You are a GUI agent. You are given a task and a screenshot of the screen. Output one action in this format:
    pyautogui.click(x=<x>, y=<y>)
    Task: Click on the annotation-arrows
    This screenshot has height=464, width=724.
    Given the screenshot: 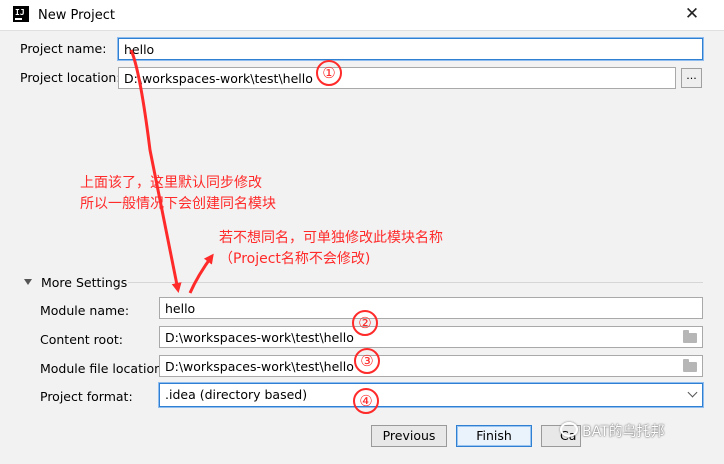 What is the action you would take?
    pyautogui.click(x=171, y=171)
    